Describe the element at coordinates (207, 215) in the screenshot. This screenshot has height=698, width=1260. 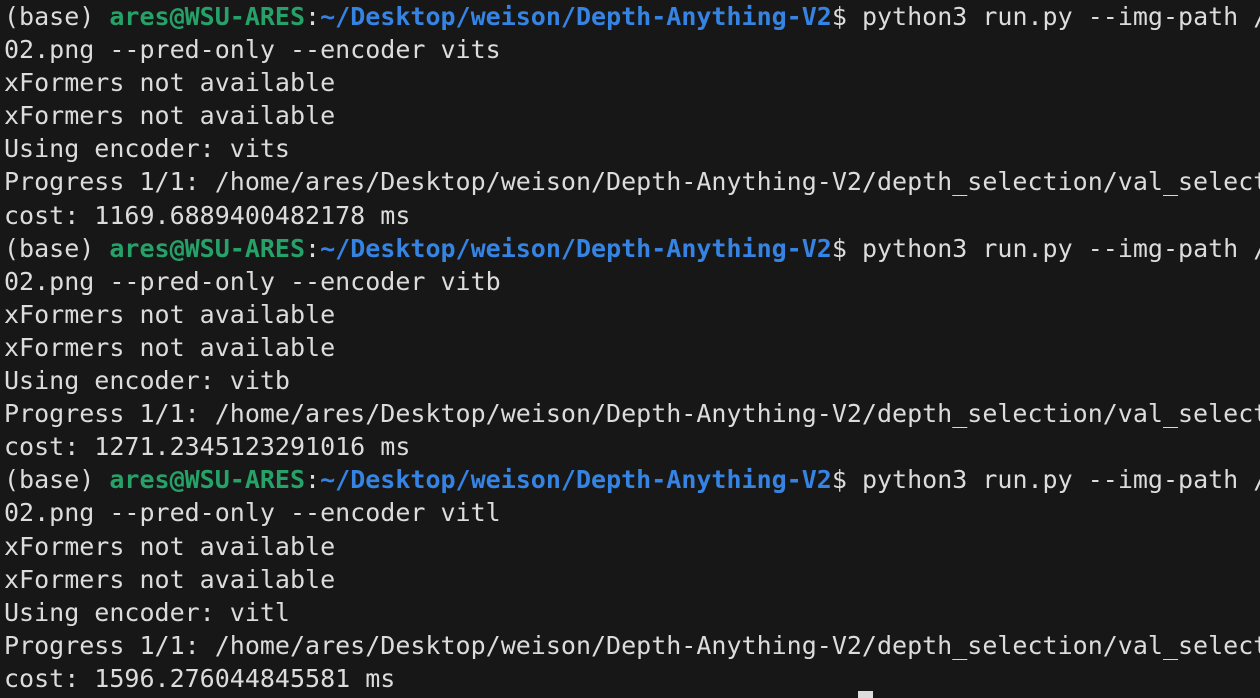
I see `cost-line: cost: 1169.6889400482178 ms` at that location.